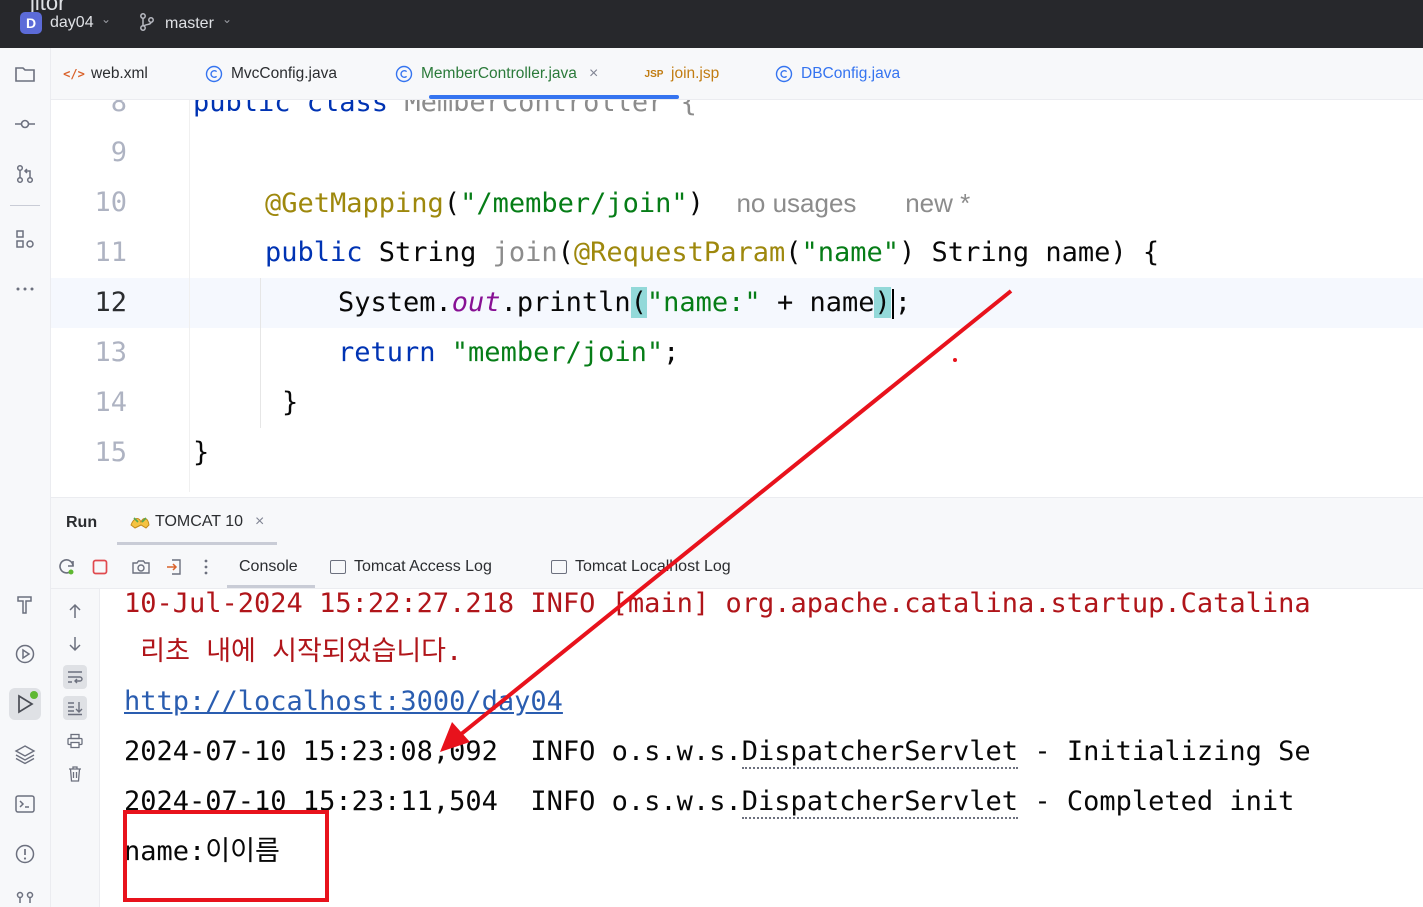  I want to click on line-number: 9, so click(118, 152).